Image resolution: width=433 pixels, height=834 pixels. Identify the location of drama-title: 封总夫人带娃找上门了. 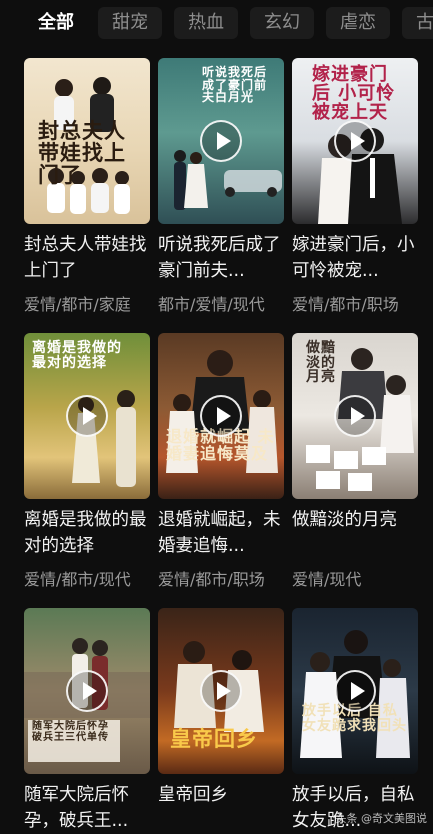
(88, 258).